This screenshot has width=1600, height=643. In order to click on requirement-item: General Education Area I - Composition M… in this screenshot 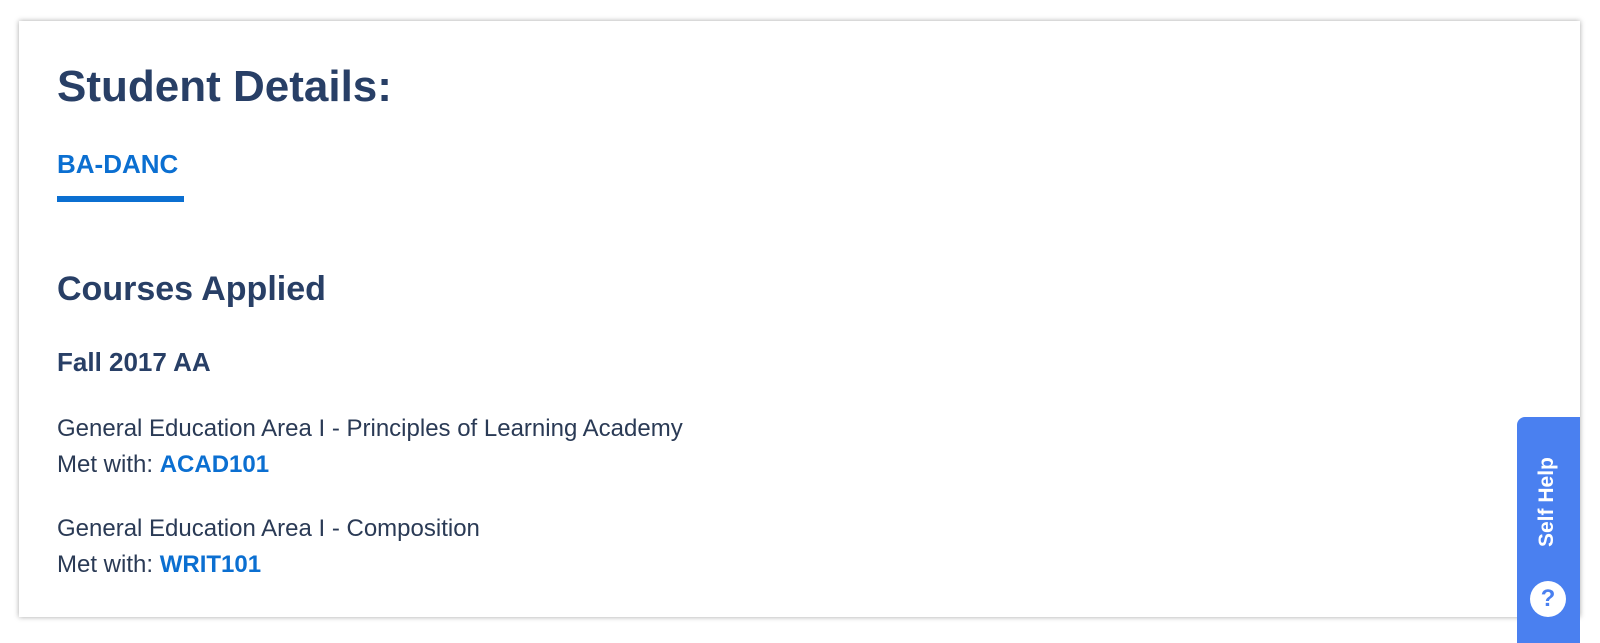, I will do `click(268, 547)`.